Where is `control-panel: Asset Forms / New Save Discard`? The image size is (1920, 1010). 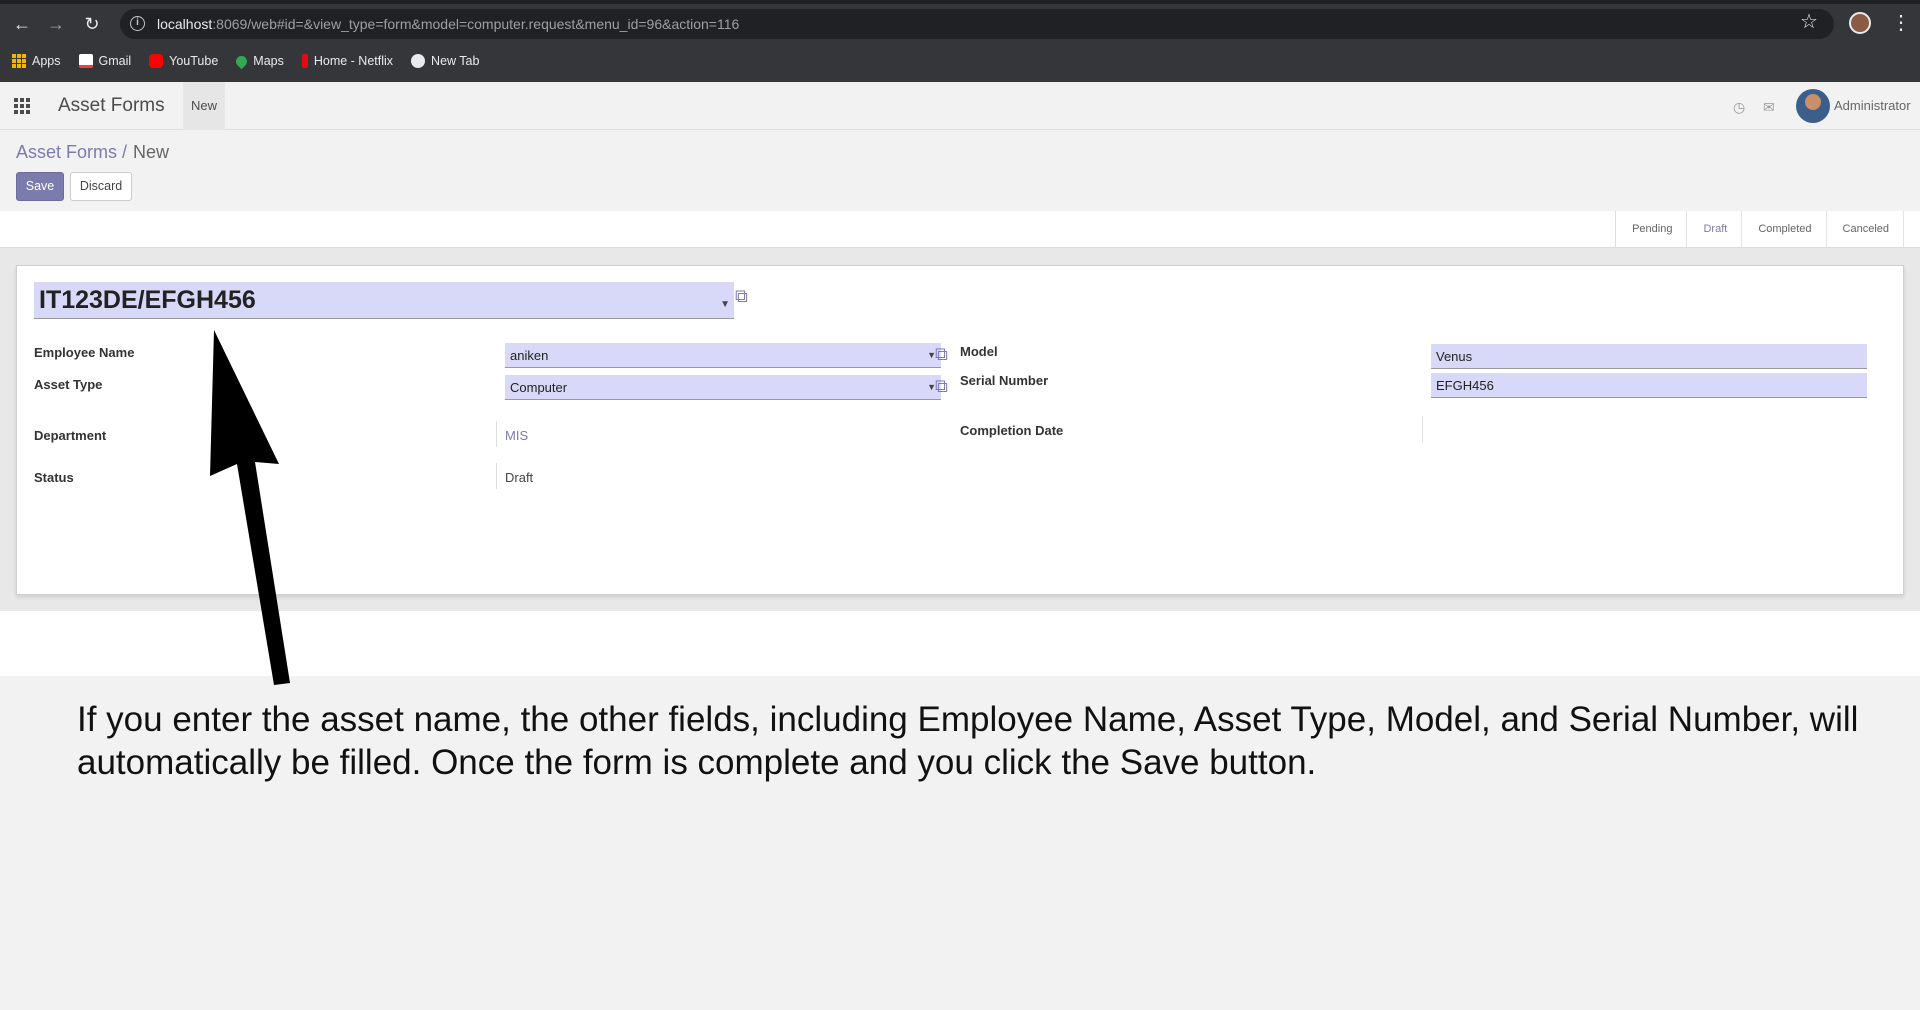 control-panel: Asset Forms / New Save Discard is located at coordinates (960, 170).